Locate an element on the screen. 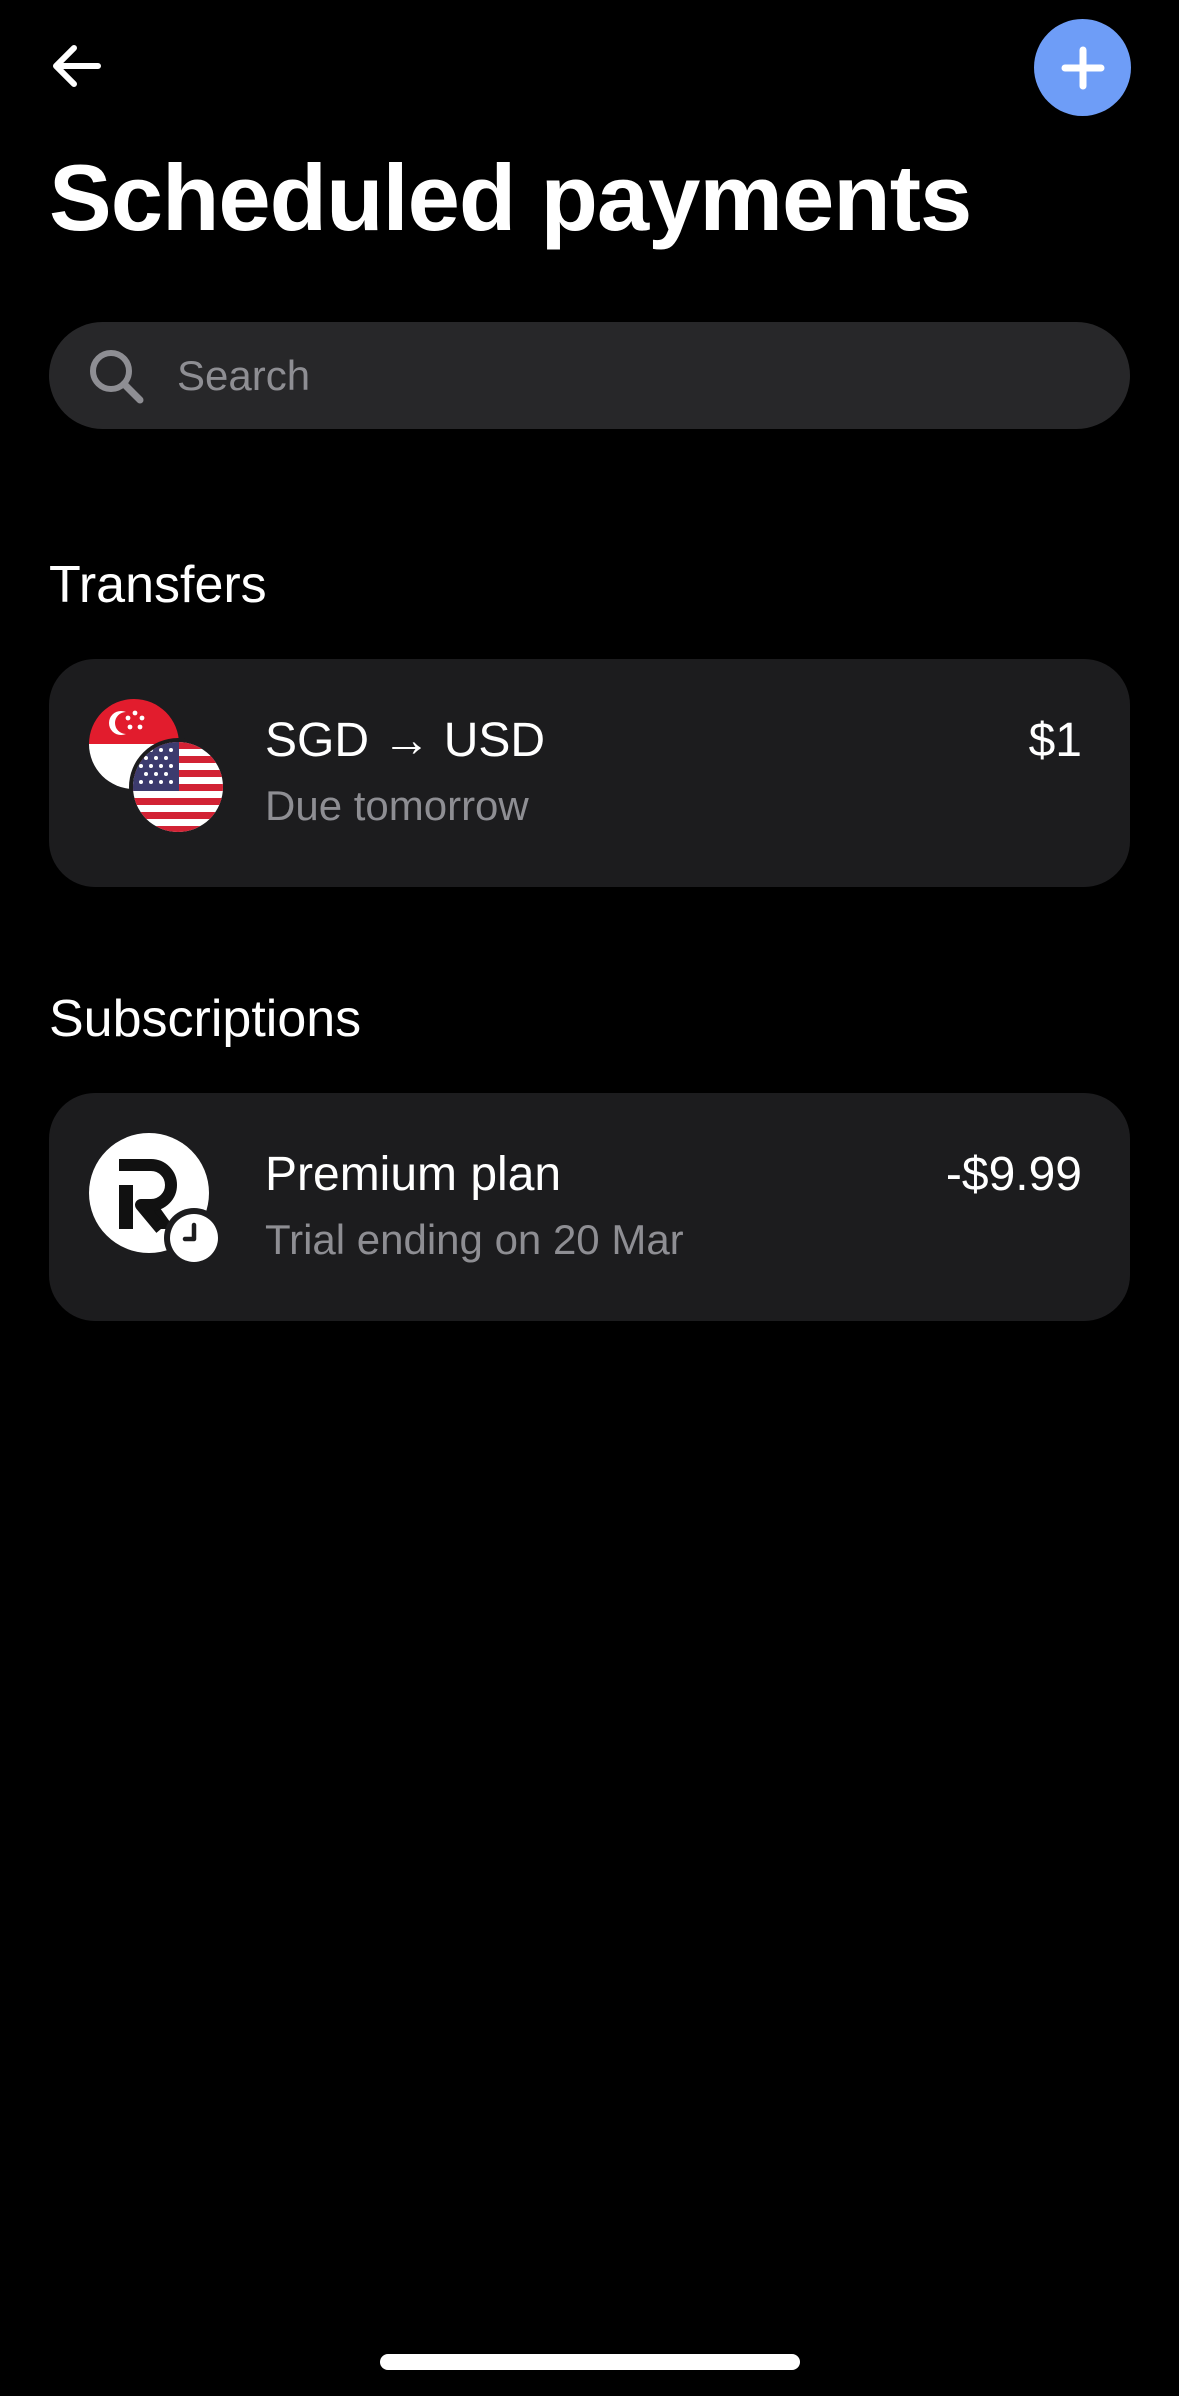  search-bar is located at coordinates (589, 375).